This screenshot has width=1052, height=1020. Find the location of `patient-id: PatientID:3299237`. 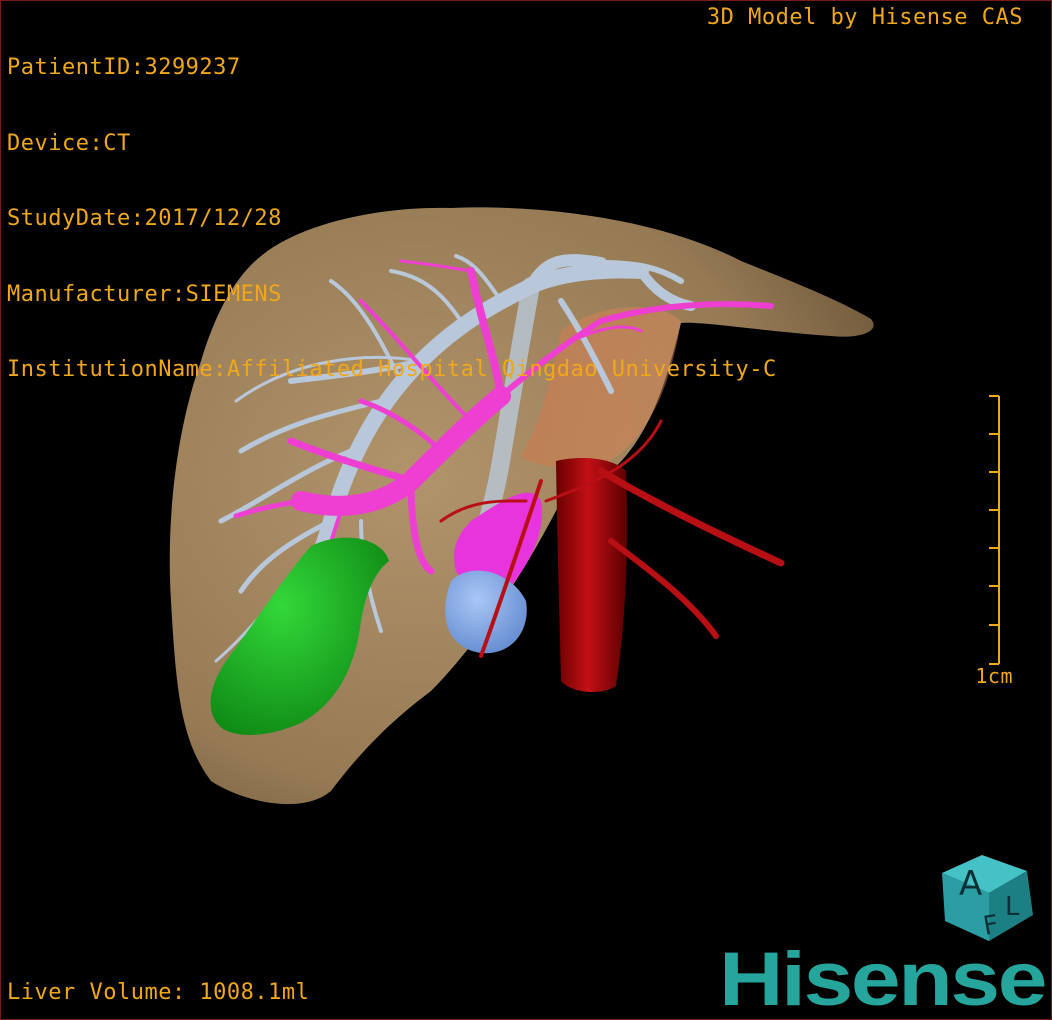

patient-id: PatientID:3299237 is located at coordinates (124, 67).